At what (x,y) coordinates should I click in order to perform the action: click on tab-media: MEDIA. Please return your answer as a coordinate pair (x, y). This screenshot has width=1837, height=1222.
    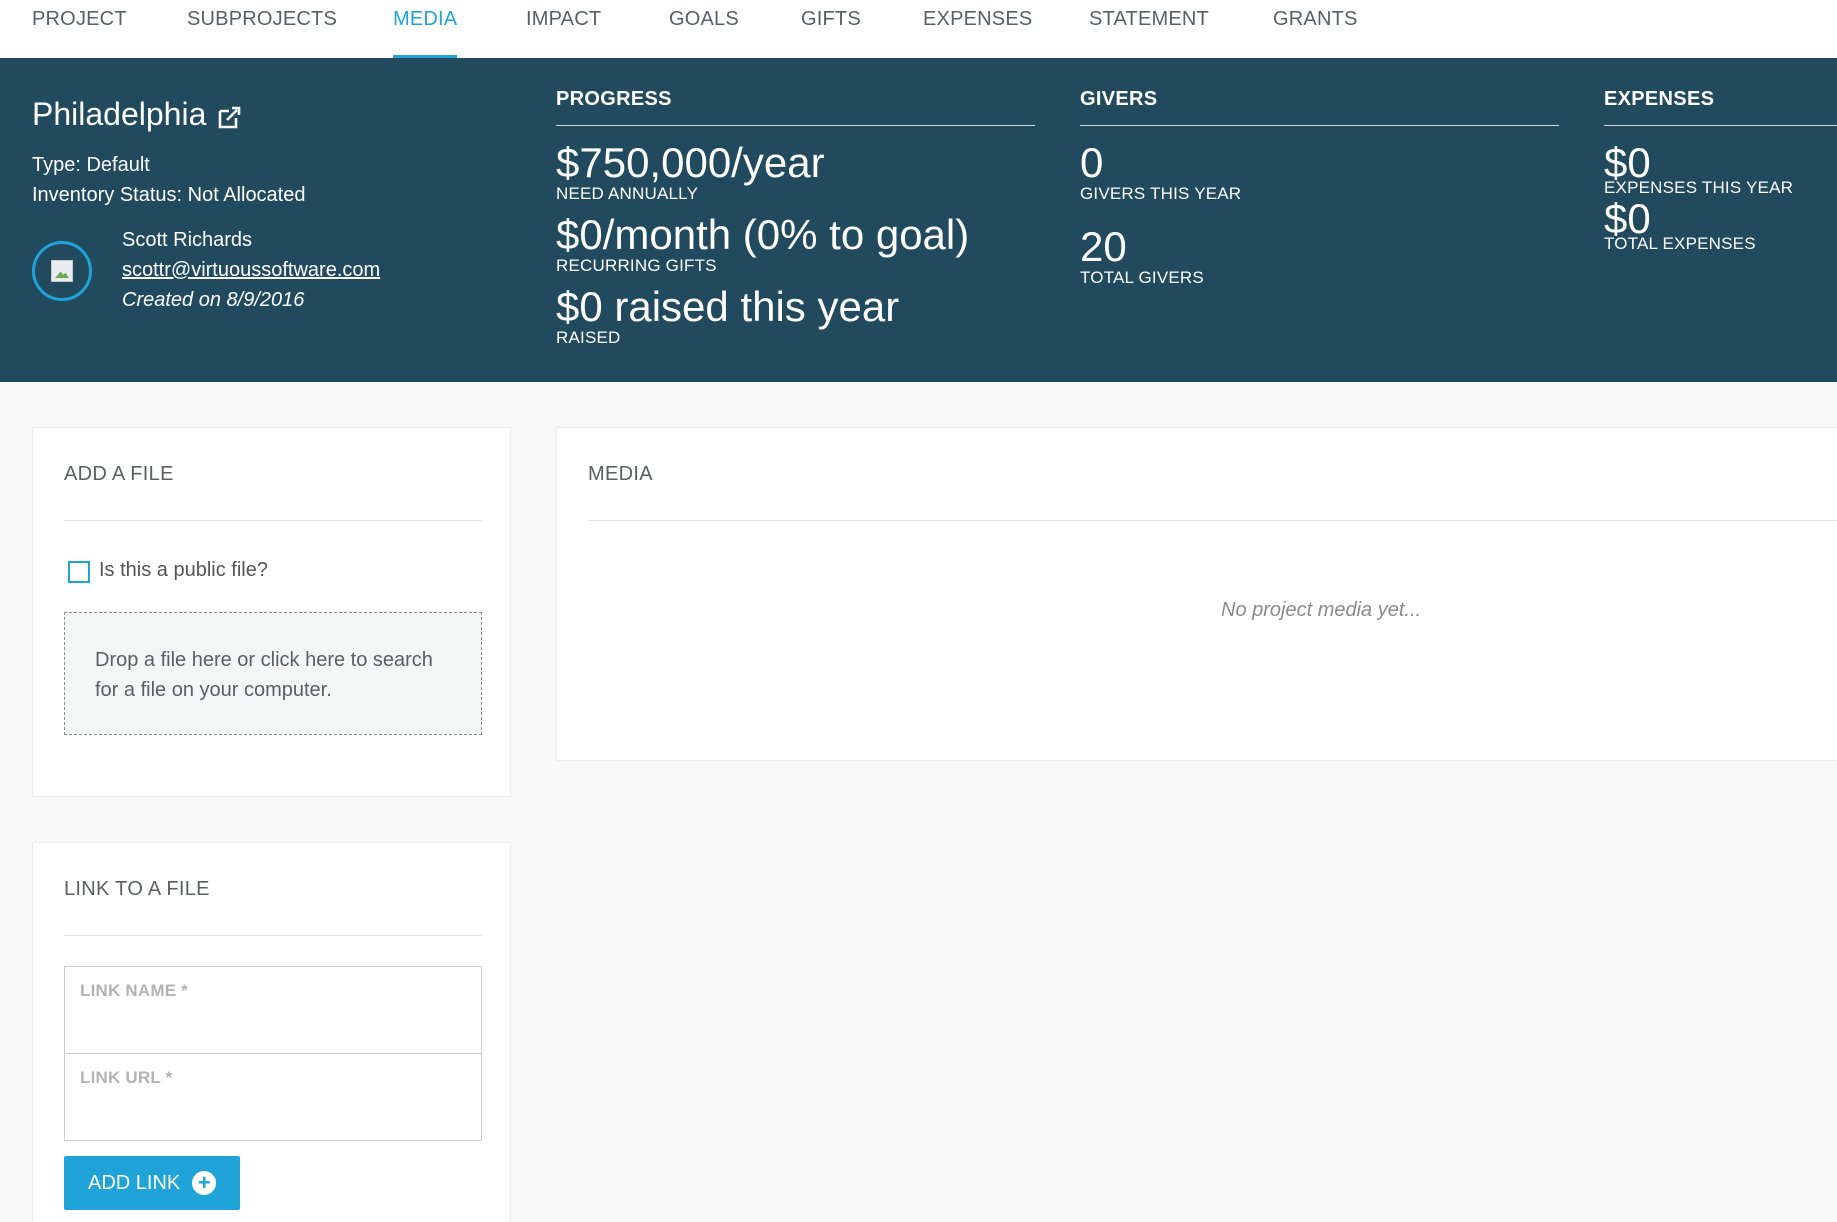
    Looking at the image, I should click on (425, 33).